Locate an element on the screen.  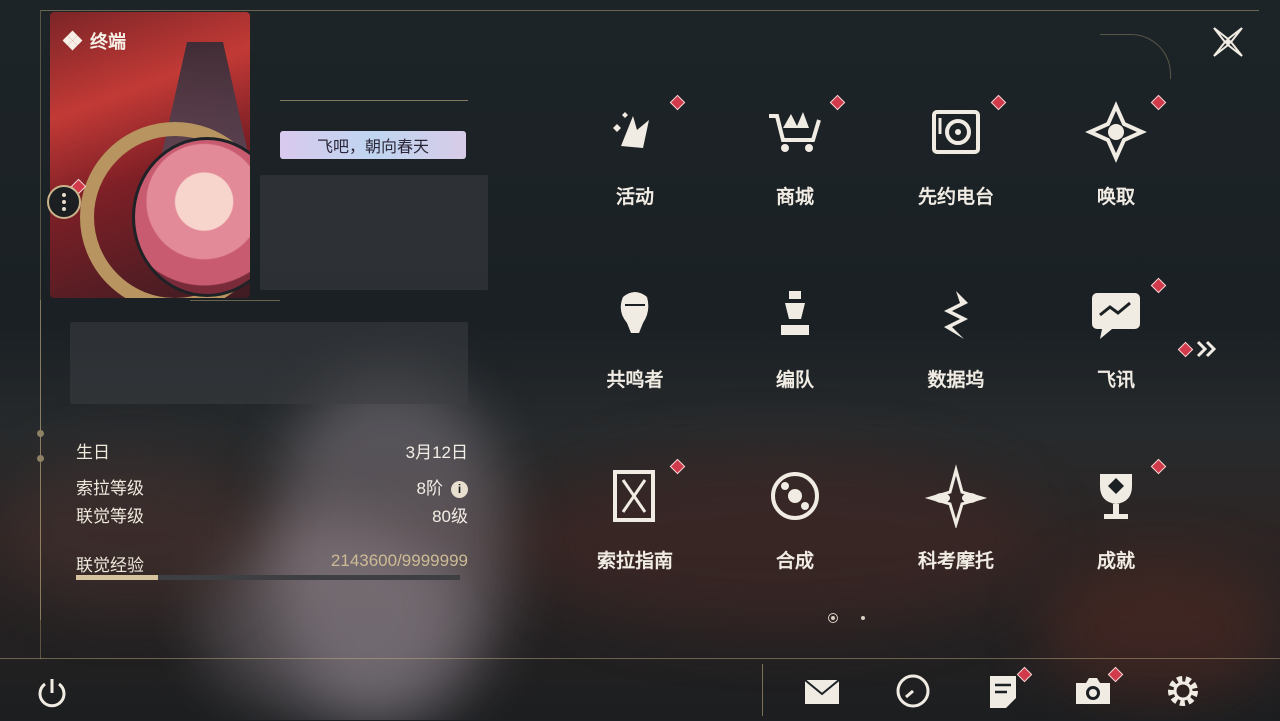
union-exp-label: 联觉经验 is located at coordinates (110, 565).